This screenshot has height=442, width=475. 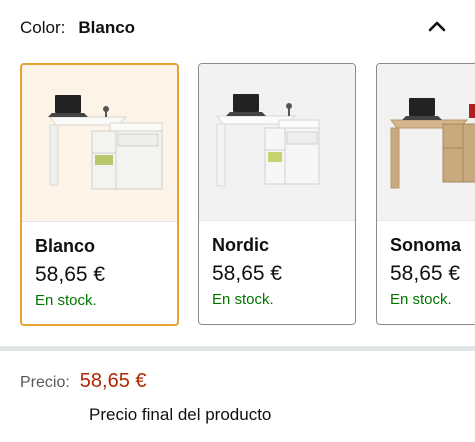 What do you see at coordinates (107, 27) in the screenshot?
I see `selected-color-value: Blanco` at bounding box center [107, 27].